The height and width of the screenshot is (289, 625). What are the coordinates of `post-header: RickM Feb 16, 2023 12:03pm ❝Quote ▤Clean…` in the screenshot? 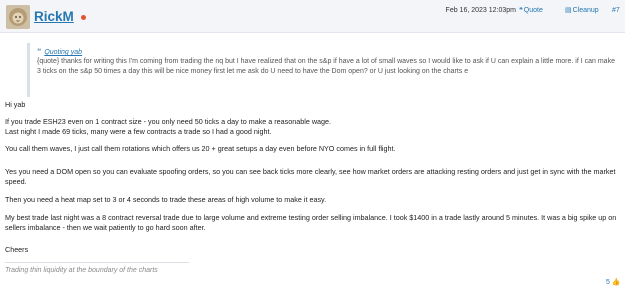 It's located at (312, 16).